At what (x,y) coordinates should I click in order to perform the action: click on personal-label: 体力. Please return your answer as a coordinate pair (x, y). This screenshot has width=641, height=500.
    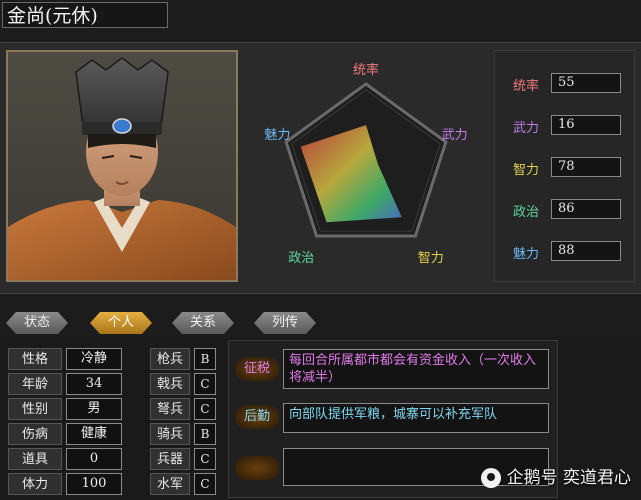
    Looking at the image, I should click on (35, 484).